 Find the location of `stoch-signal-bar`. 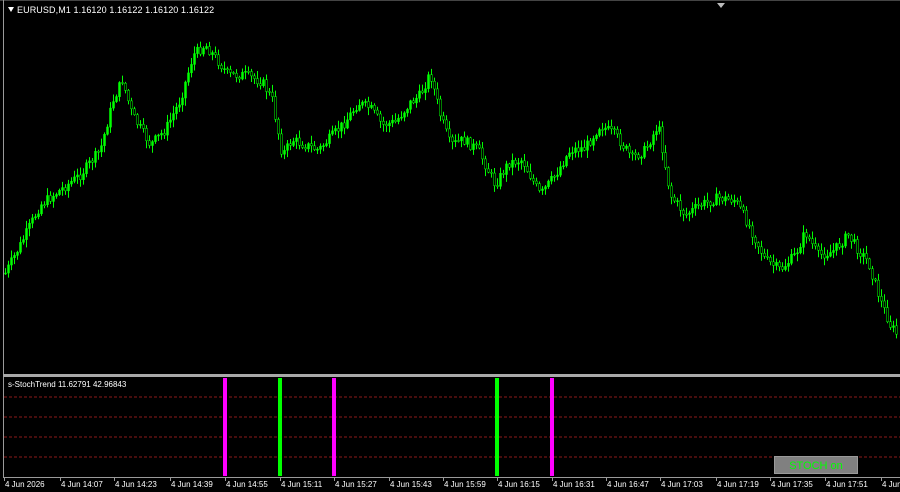

stoch-signal-bar is located at coordinates (334, 427).